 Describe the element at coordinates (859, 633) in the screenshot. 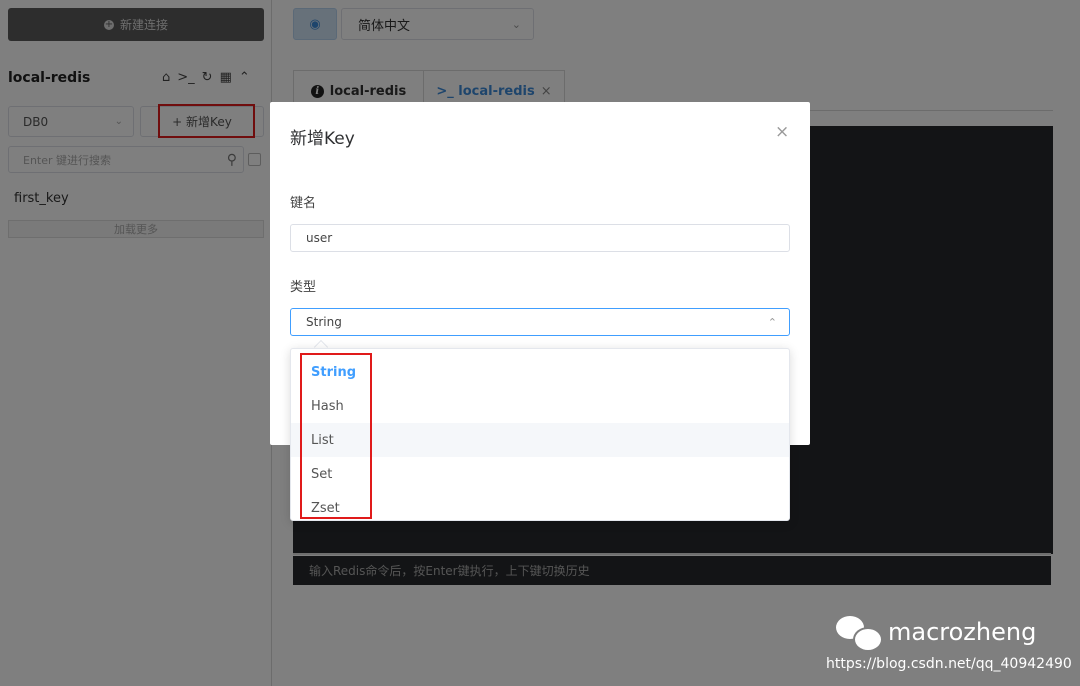

I see `wechat-icon` at that location.